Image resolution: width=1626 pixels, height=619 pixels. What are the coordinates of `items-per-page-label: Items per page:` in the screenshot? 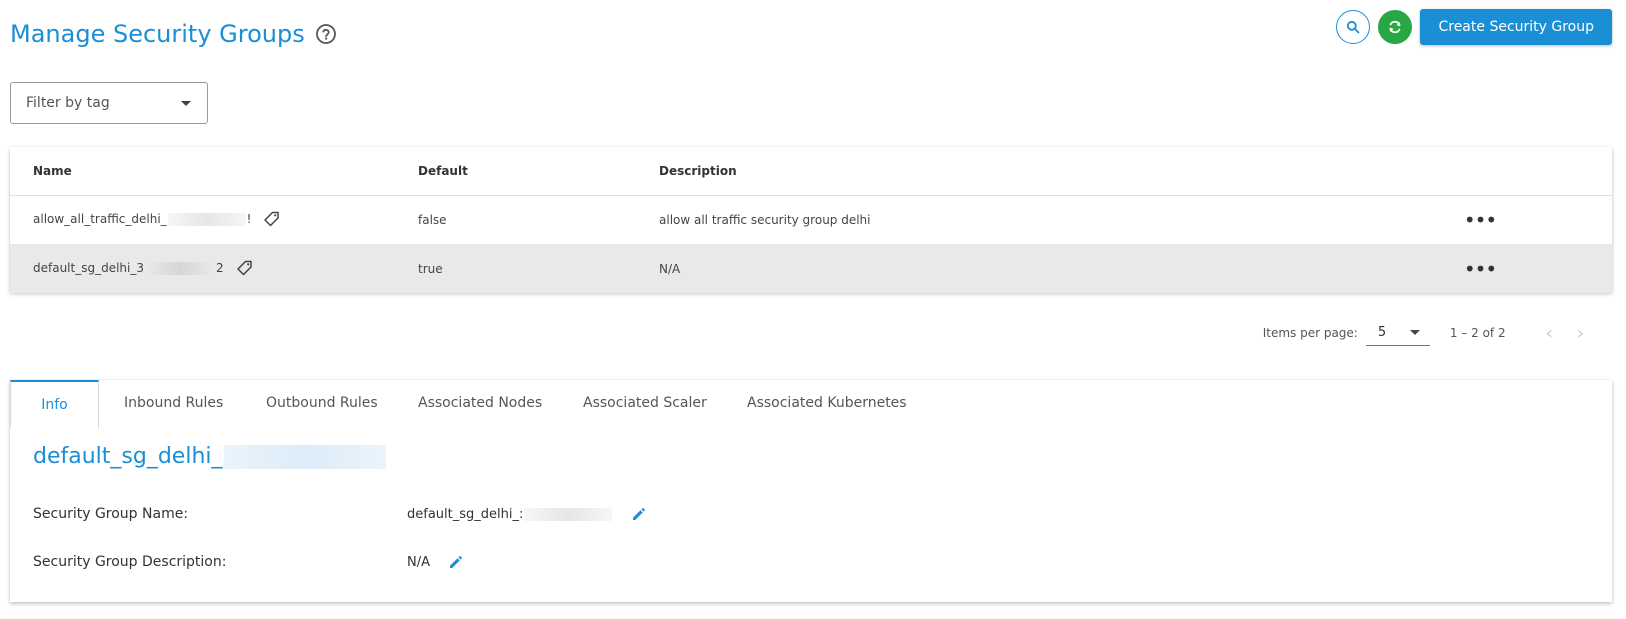 It's located at (1310, 333).